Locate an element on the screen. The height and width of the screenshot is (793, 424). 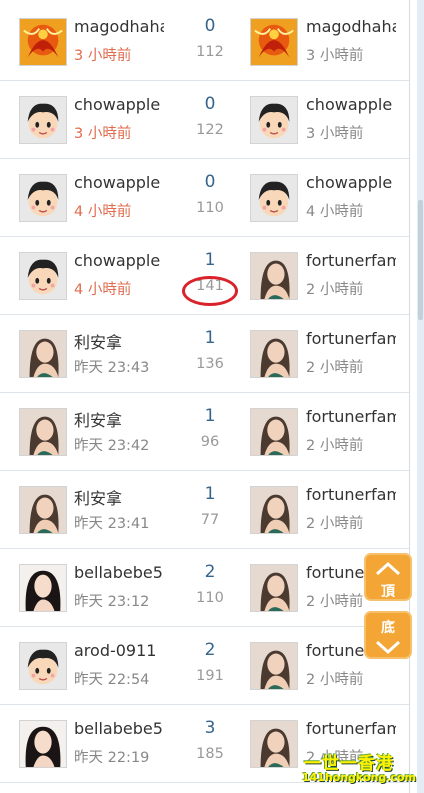
view-count: 96 is located at coordinates (210, 442).